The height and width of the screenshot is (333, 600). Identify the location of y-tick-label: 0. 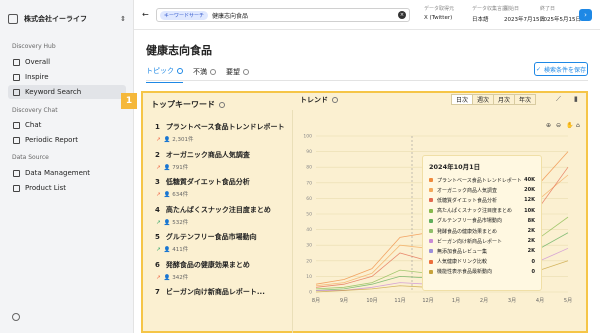
(310, 293).